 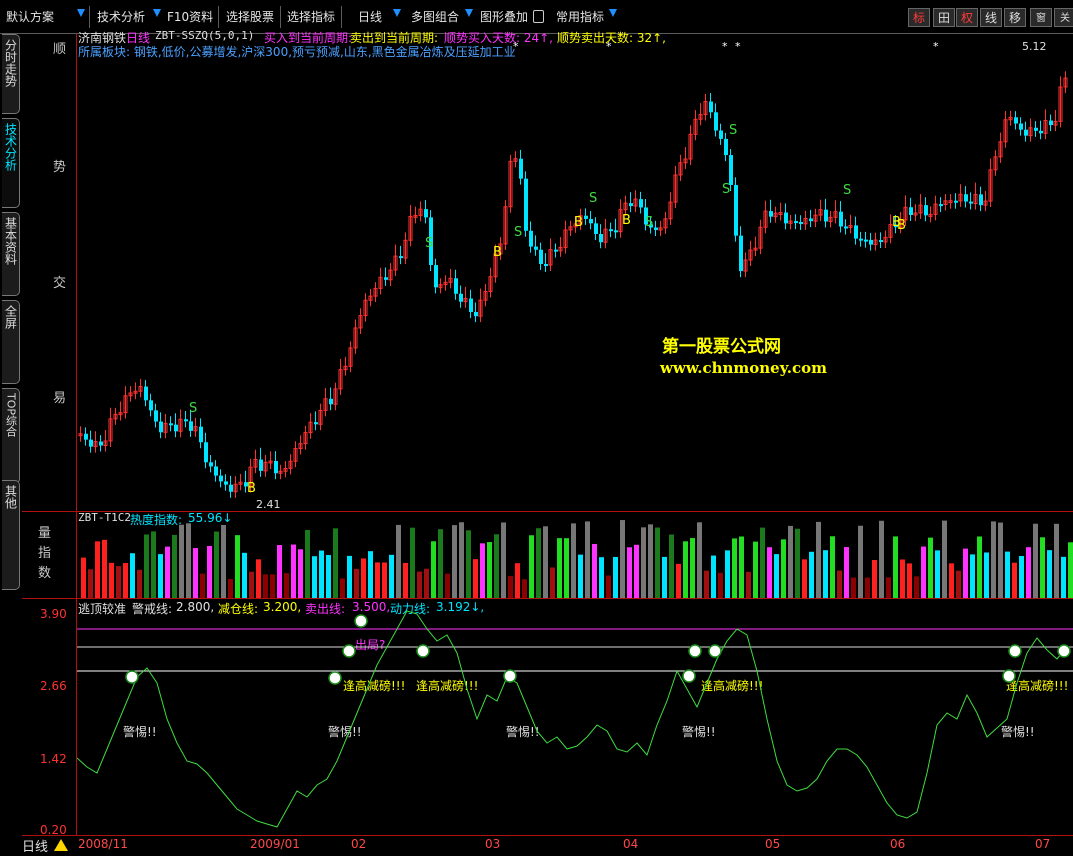 What do you see at coordinates (11, 436) in the screenshot?
I see `tab-top-composite: TOP综合` at bounding box center [11, 436].